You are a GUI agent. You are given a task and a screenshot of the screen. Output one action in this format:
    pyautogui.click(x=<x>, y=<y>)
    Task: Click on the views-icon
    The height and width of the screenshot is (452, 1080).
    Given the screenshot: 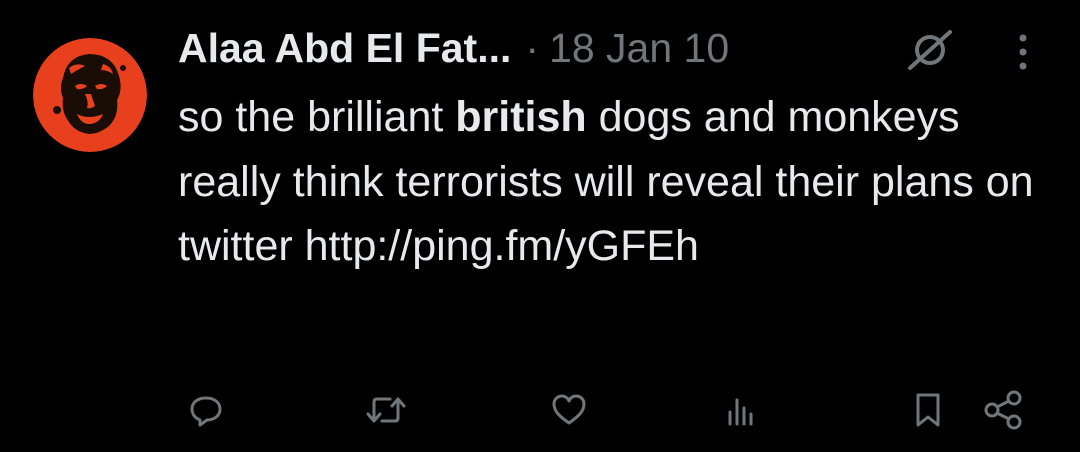 What is the action you would take?
    pyautogui.click(x=740, y=410)
    